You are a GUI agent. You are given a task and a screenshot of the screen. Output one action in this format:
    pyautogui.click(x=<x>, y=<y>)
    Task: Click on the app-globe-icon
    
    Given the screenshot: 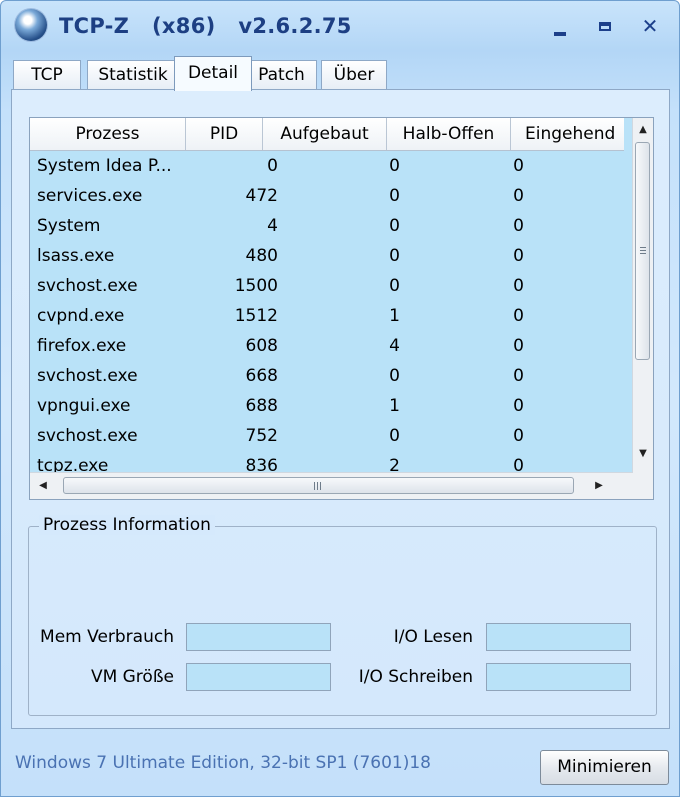 What is the action you would take?
    pyautogui.click(x=31, y=25)
    